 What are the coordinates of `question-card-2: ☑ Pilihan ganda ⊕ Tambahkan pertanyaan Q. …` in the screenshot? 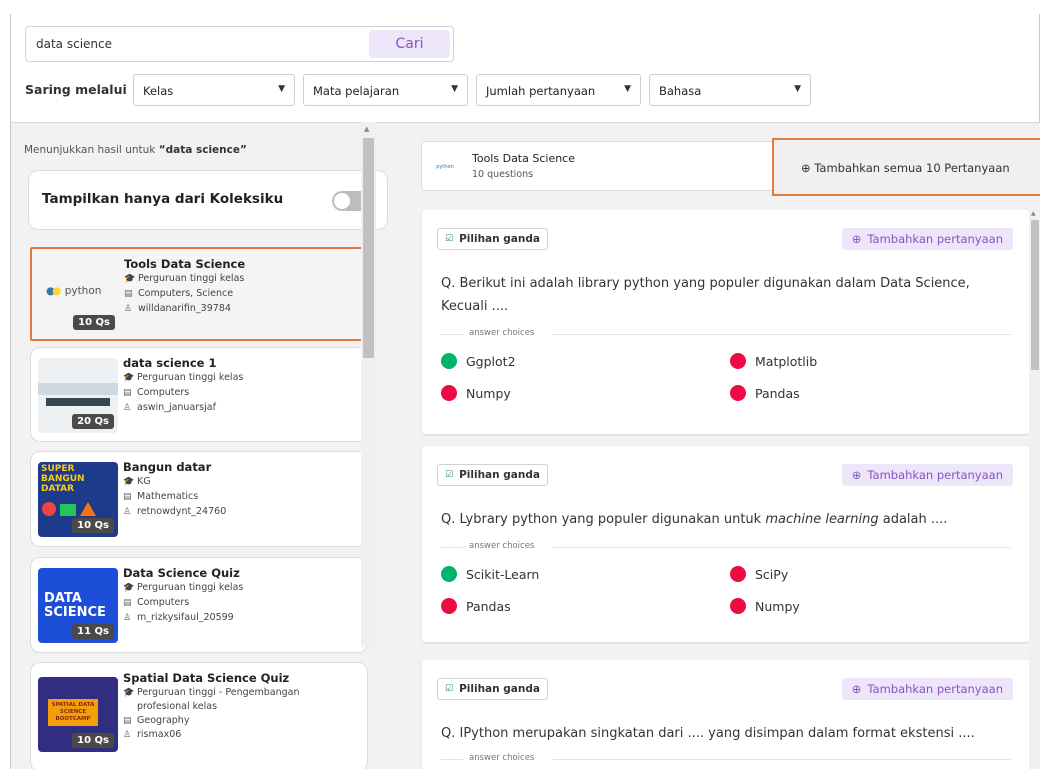 It's located at (726, 544).